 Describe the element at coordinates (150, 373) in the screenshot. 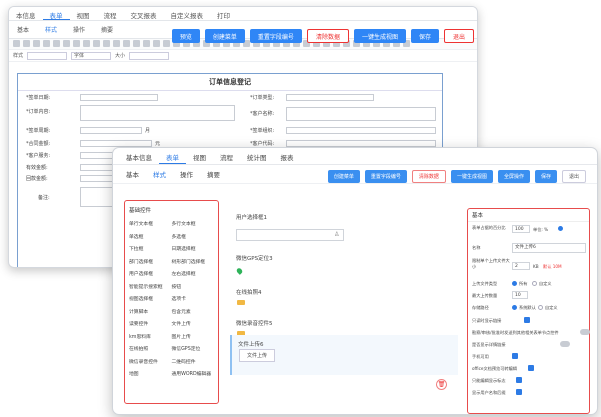

I see `control-palette-item: 地图` at that location.